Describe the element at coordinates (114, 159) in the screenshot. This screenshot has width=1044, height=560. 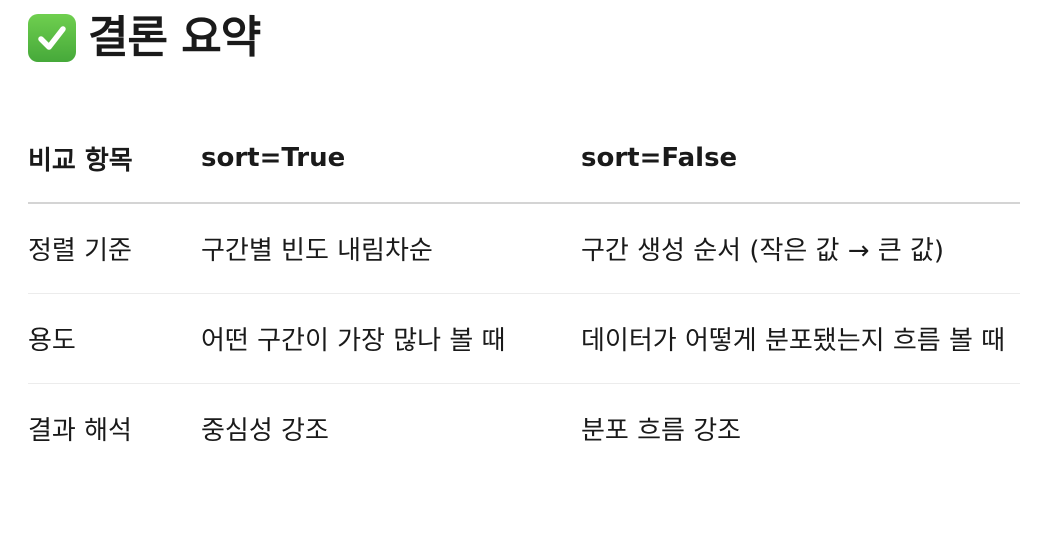
I see `header-compare-item: 비교 항목` at that location.